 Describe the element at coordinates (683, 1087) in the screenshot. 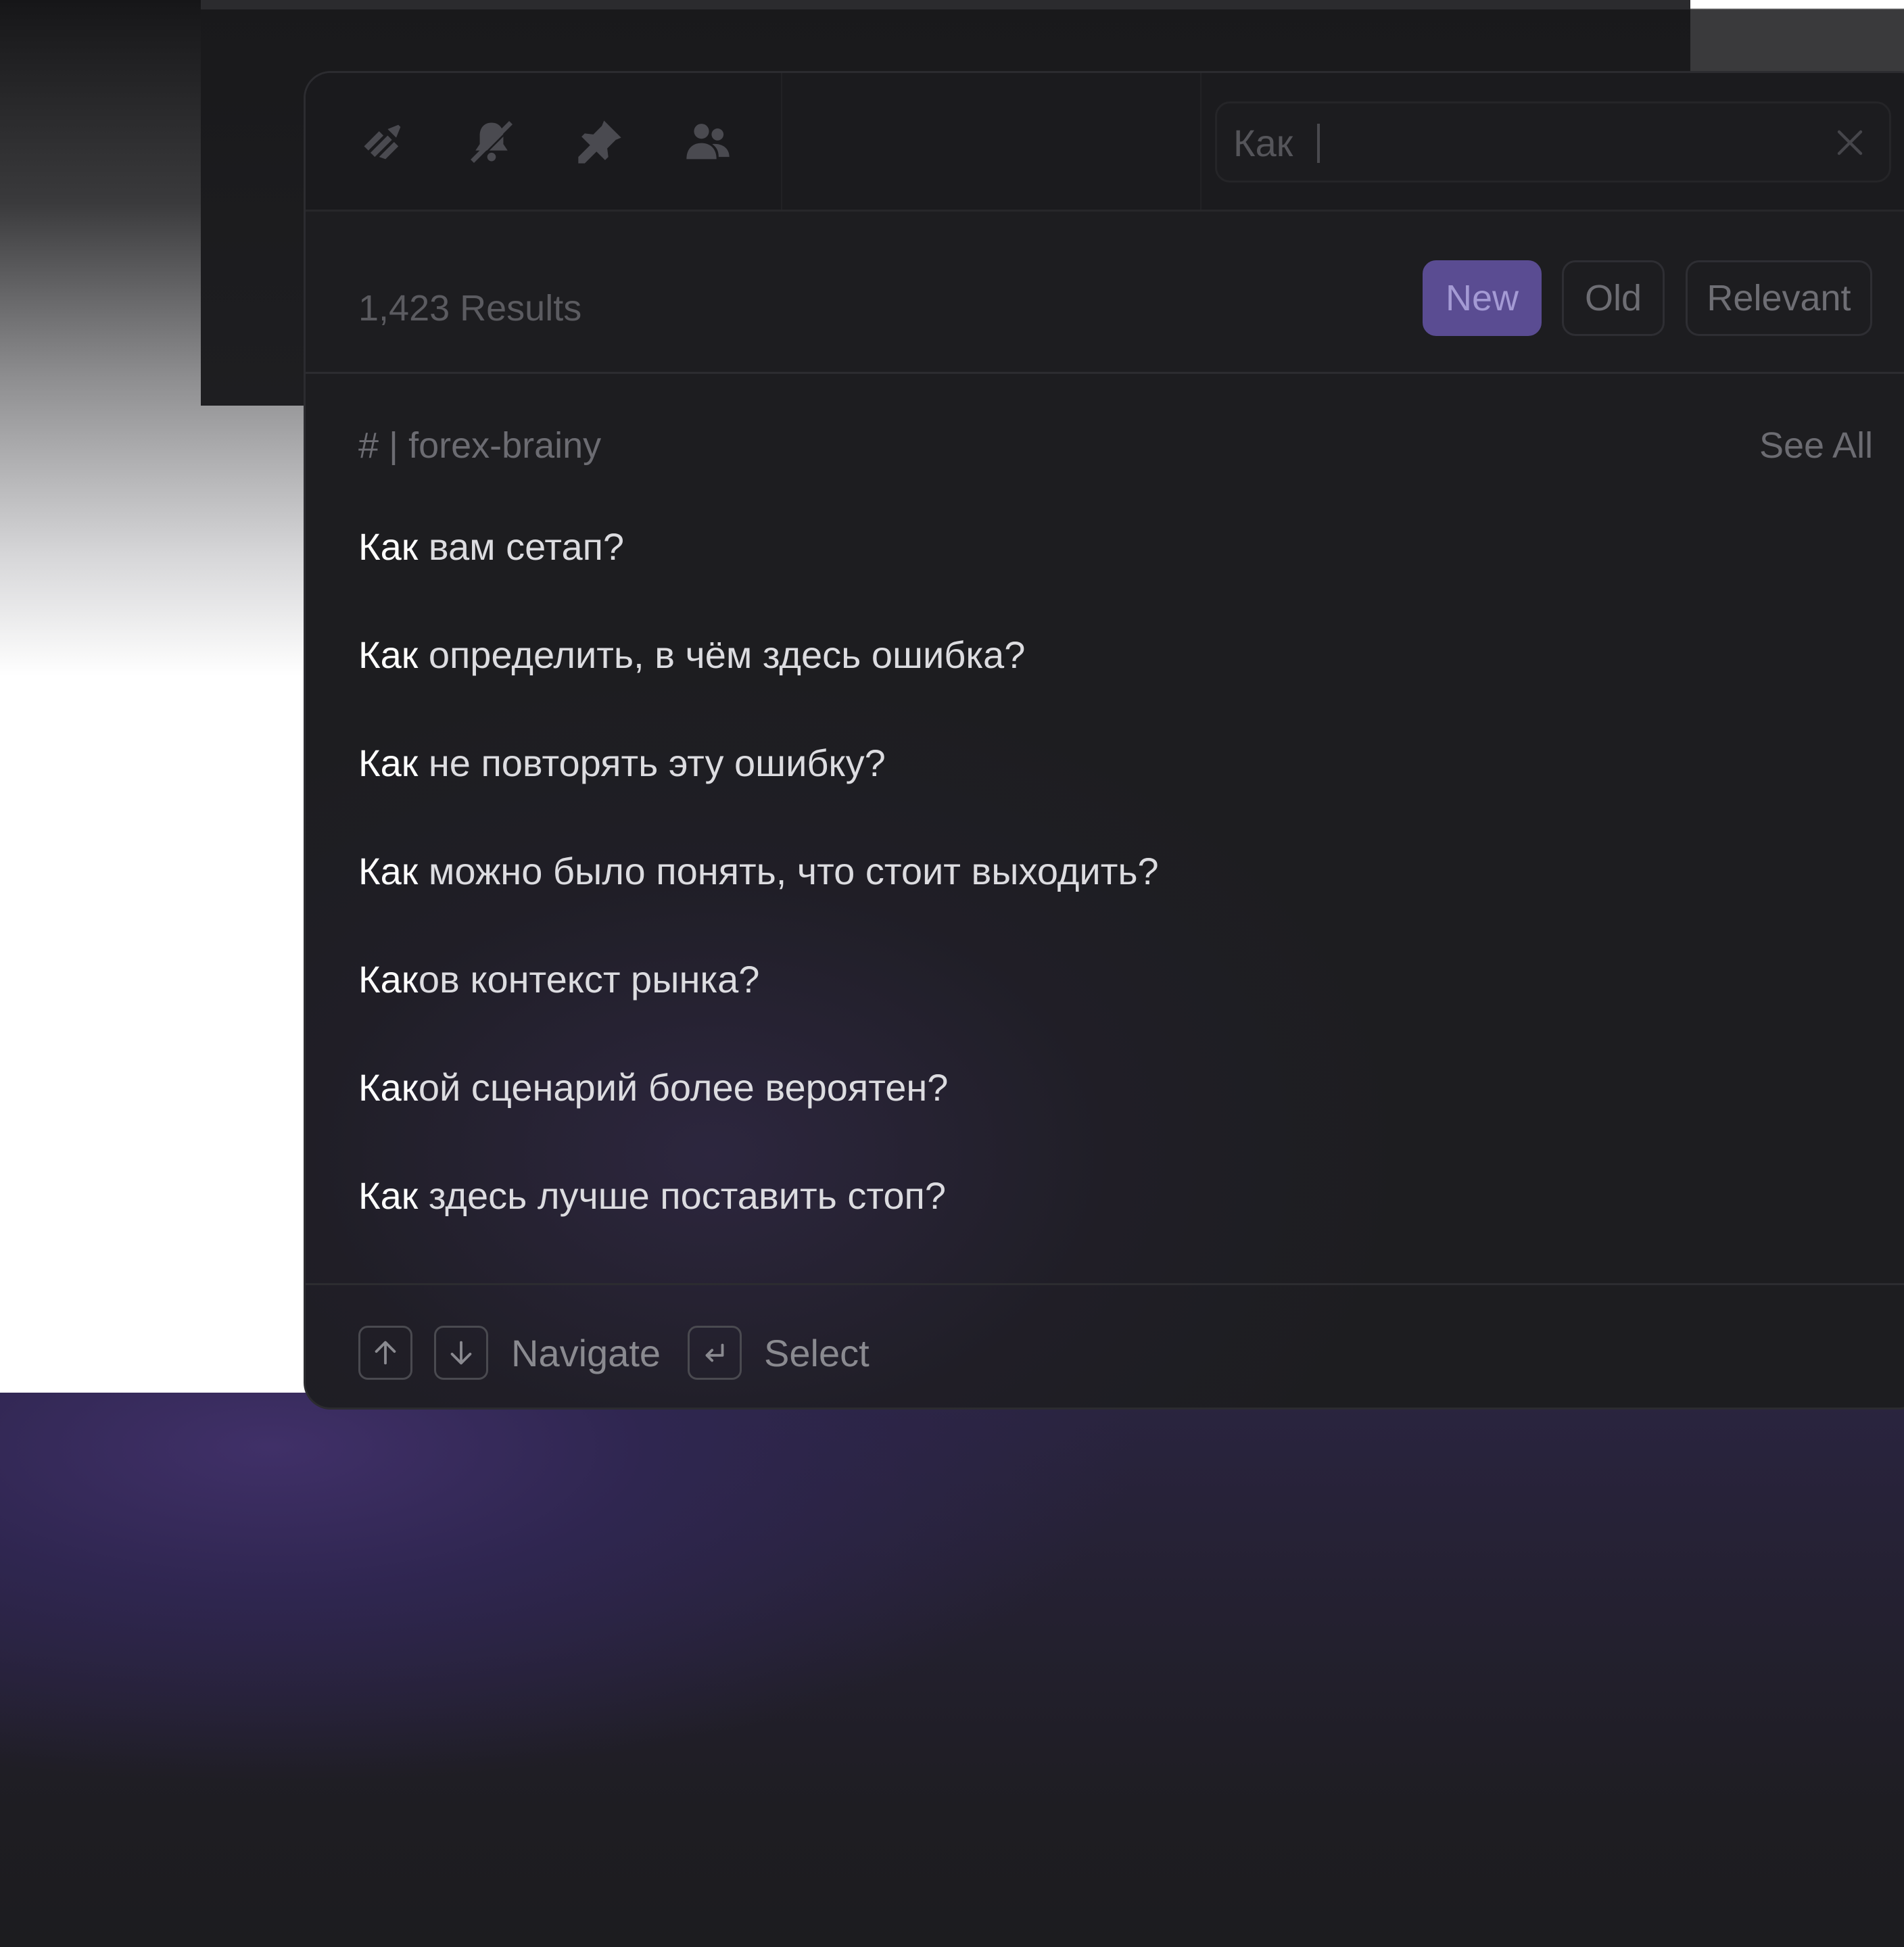

I see `result-text: ой сценарий более вероятен?` at that location.